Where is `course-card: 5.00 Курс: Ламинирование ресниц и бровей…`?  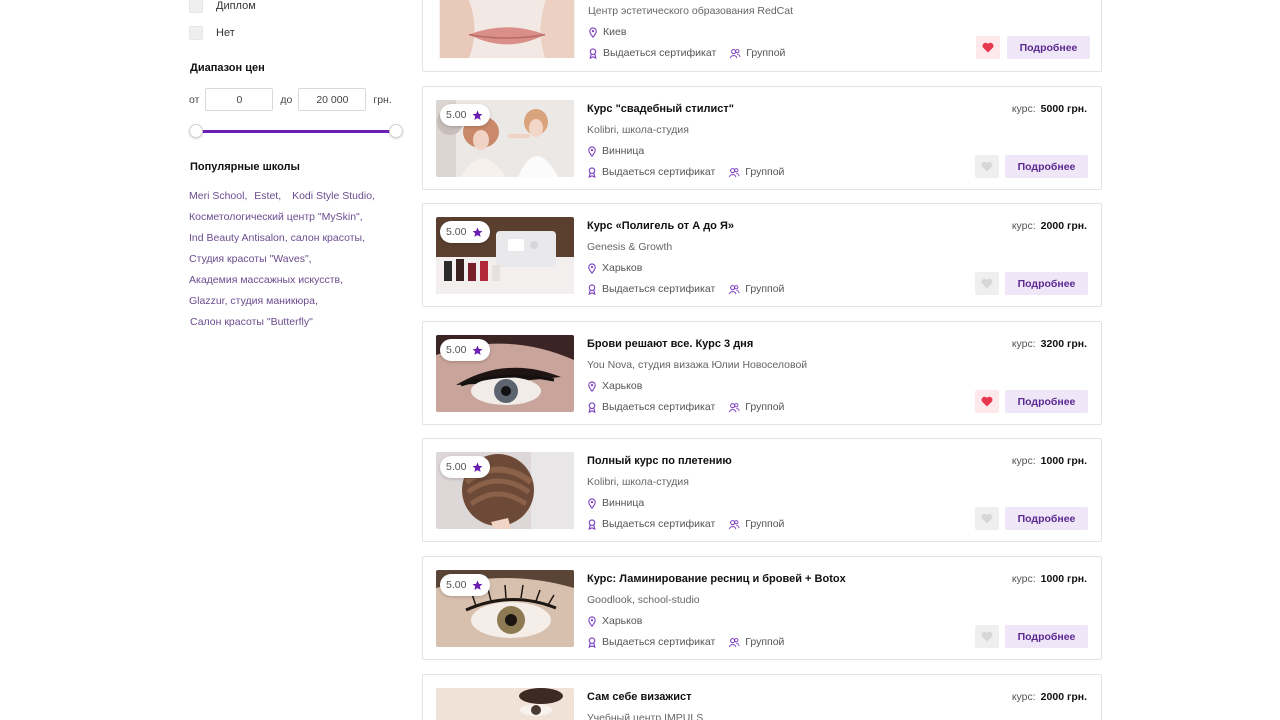
course-card: 5.00 Курс: Ламинирование ресниц и бровей… is located at coordinates (762, 608).